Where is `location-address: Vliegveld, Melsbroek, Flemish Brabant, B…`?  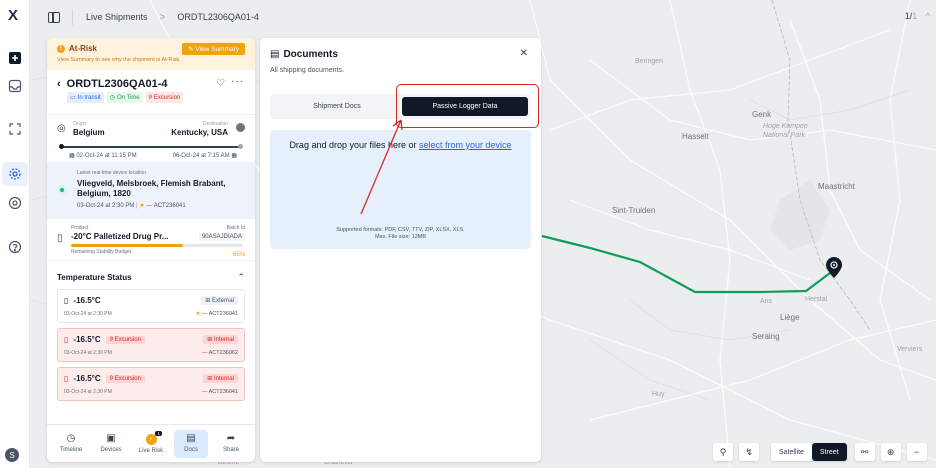
location-address: Vliegveld, Melsbroek, Flemish Brabant, B… is located at coordinates (151, 188).